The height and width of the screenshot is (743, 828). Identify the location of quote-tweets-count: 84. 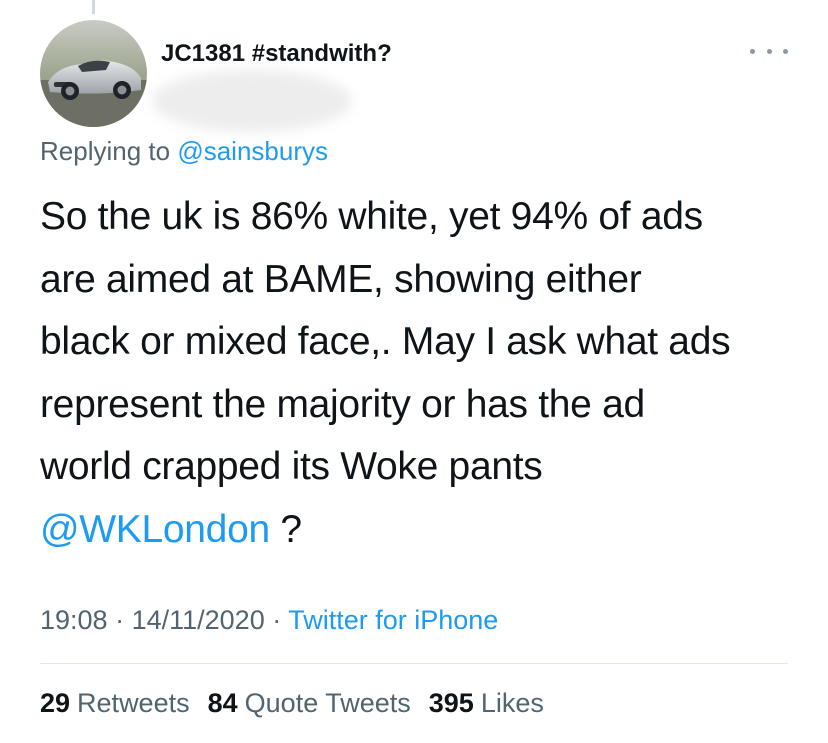
(222, 703).